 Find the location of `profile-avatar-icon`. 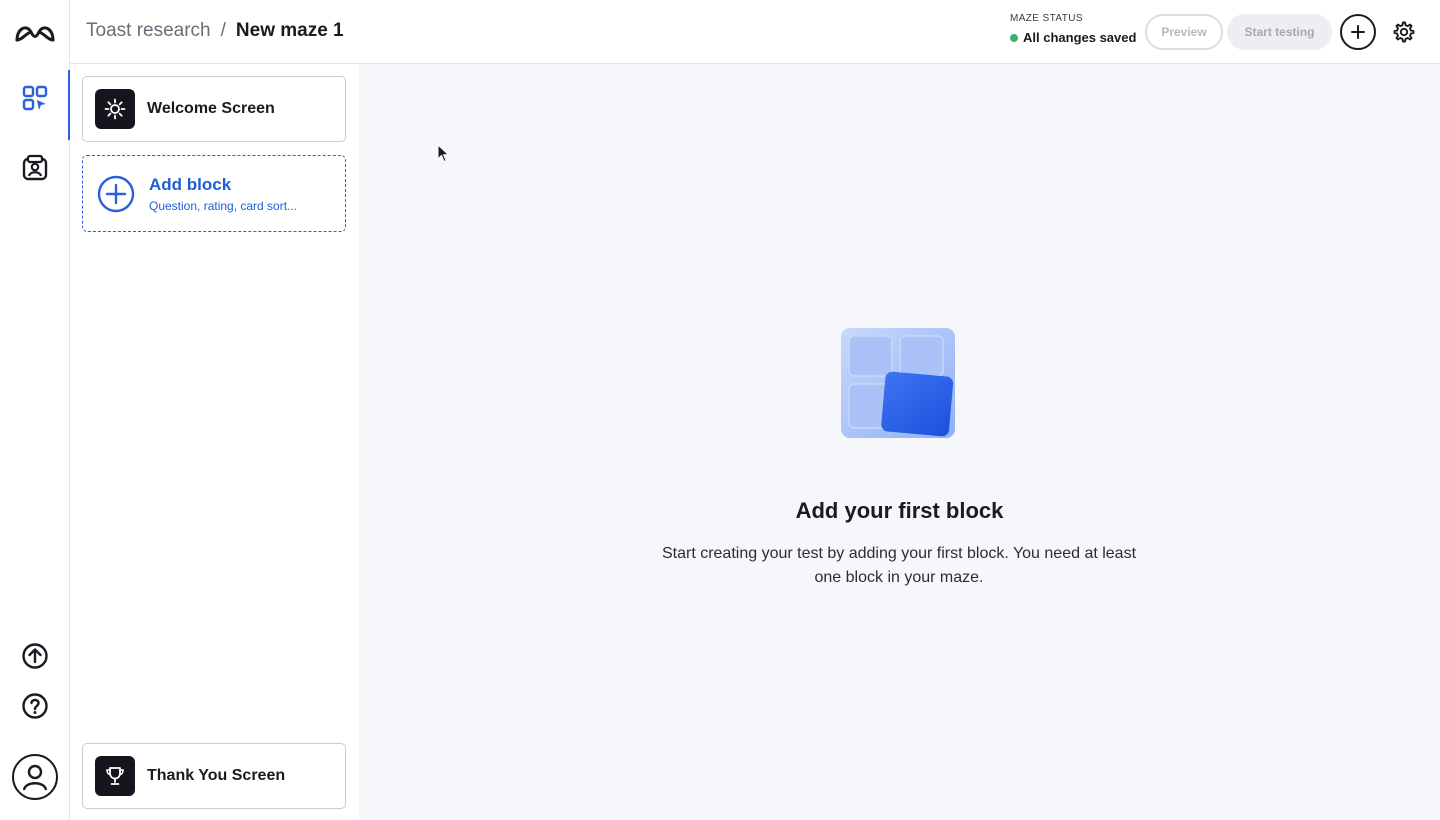

profile-avatar-icon is located at coordinates (35, 777).